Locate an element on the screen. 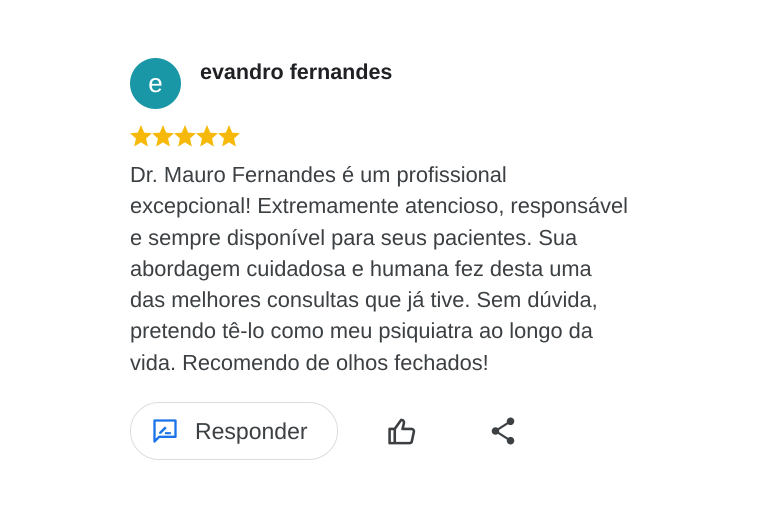  reply-icon is located at coordinates (165, 431).